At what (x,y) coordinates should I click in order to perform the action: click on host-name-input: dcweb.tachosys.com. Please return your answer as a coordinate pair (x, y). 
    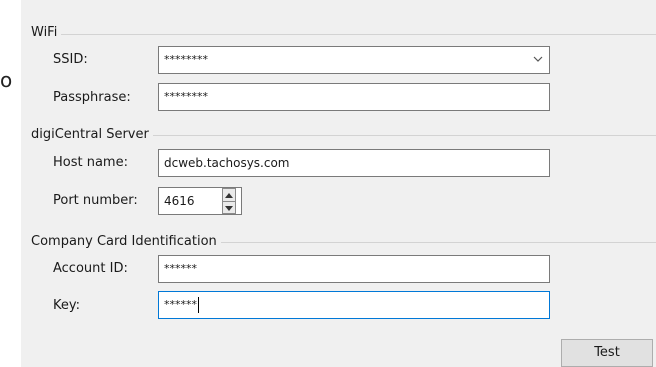
    Looking at the image, I should click on (354, 163).